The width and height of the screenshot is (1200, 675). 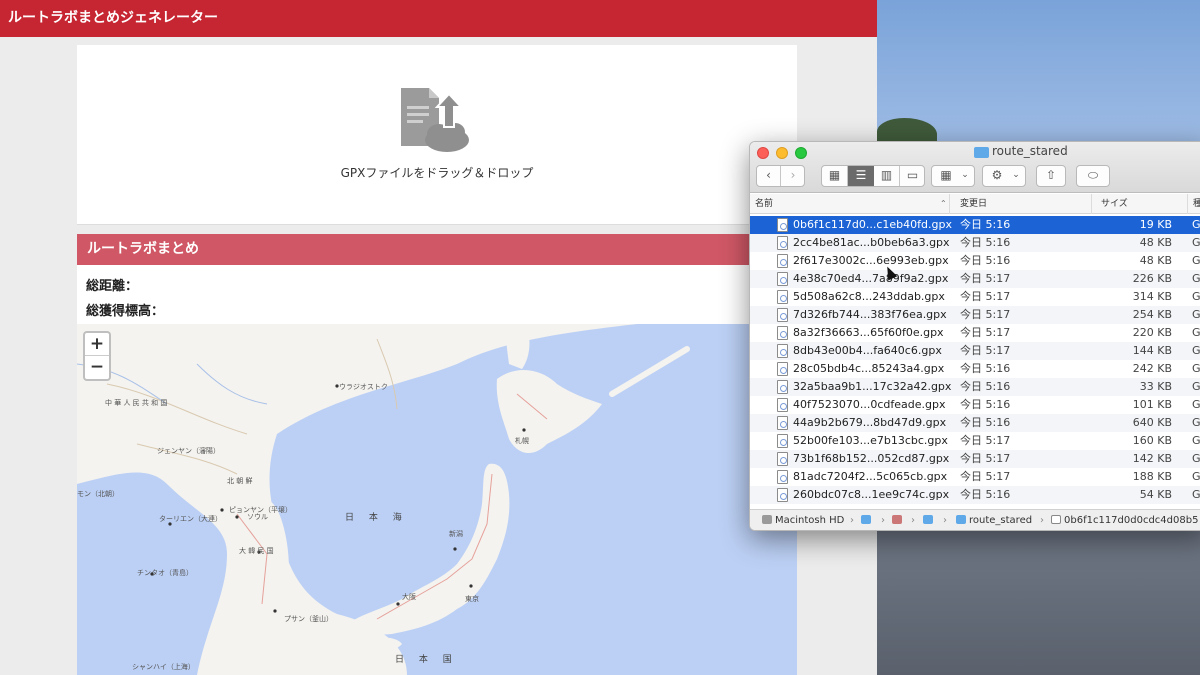 I want to click on chevron-down-icon: ⌄, so click(x=965, y=175).